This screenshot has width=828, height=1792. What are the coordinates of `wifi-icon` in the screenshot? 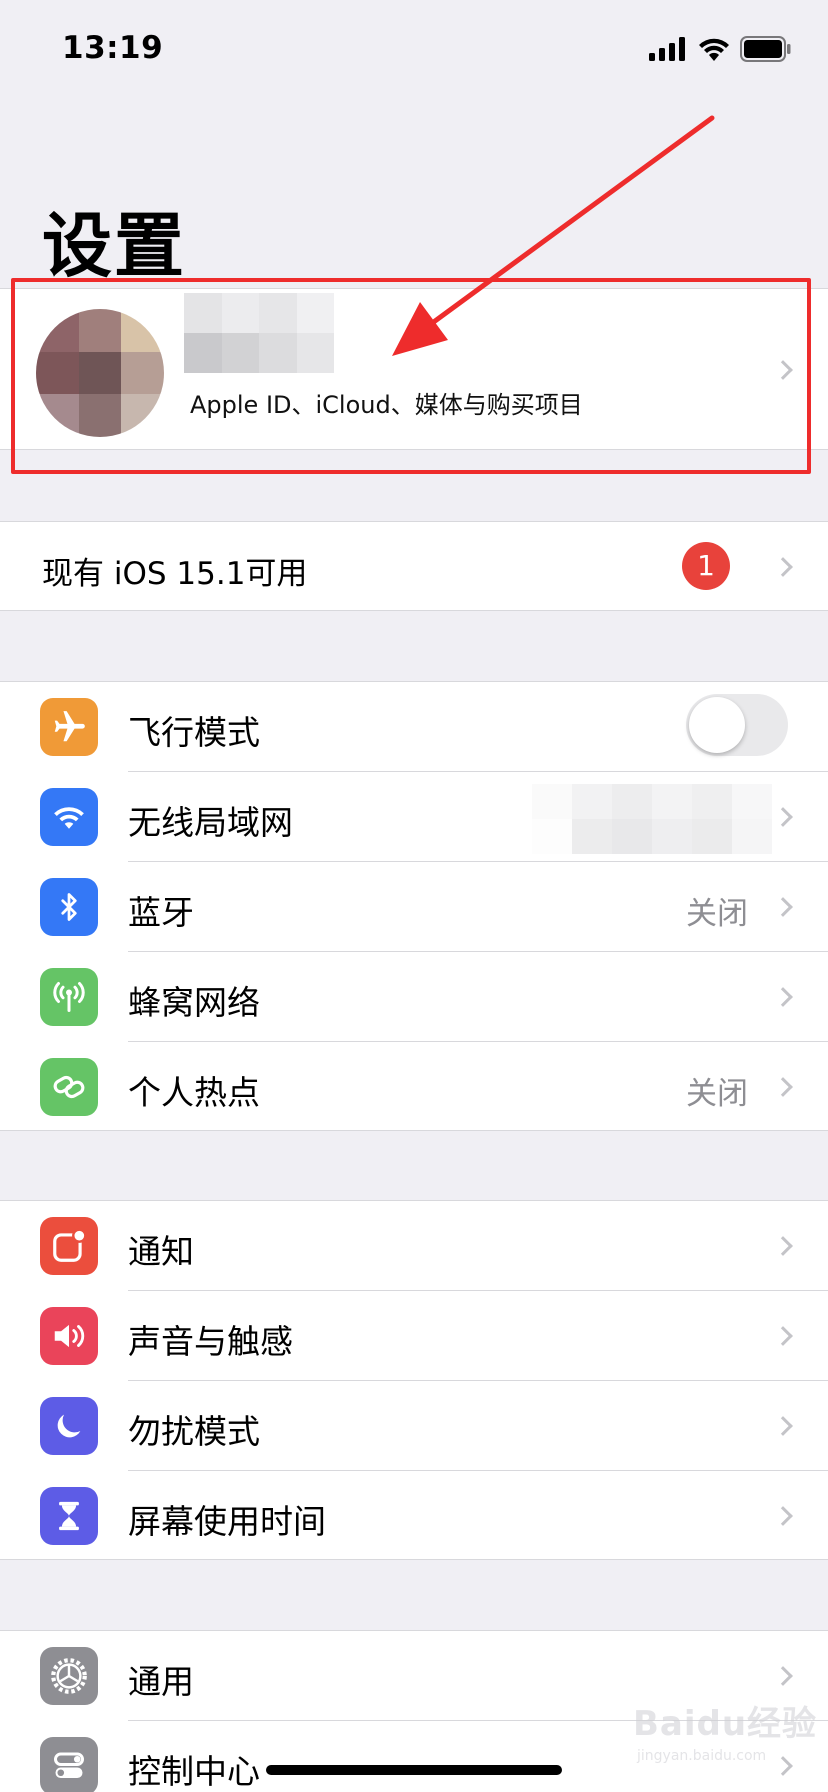 It's located at (69, 817).